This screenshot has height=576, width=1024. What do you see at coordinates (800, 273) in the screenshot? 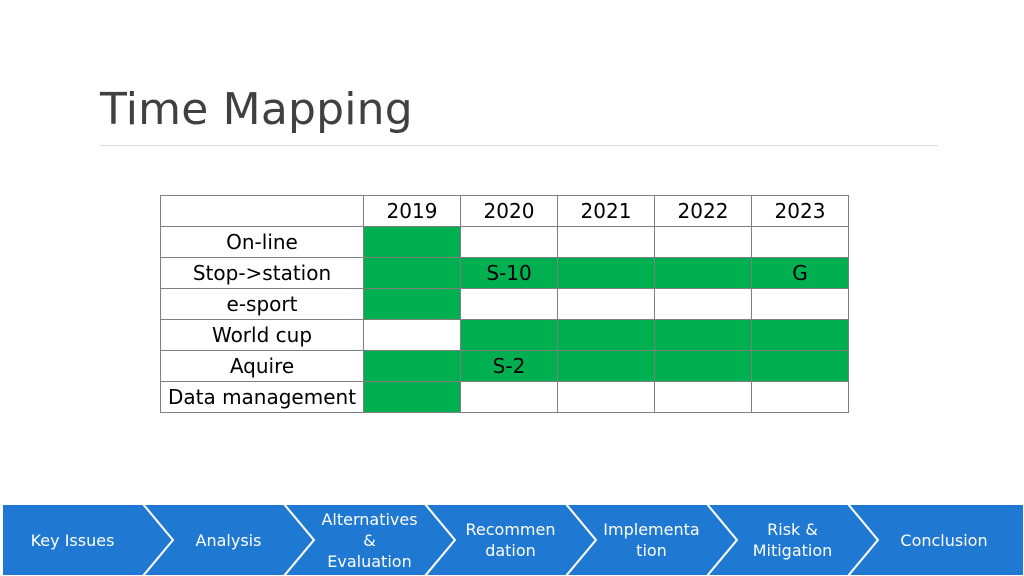
I see `active-cell: G` at bounding box center [800, 273].